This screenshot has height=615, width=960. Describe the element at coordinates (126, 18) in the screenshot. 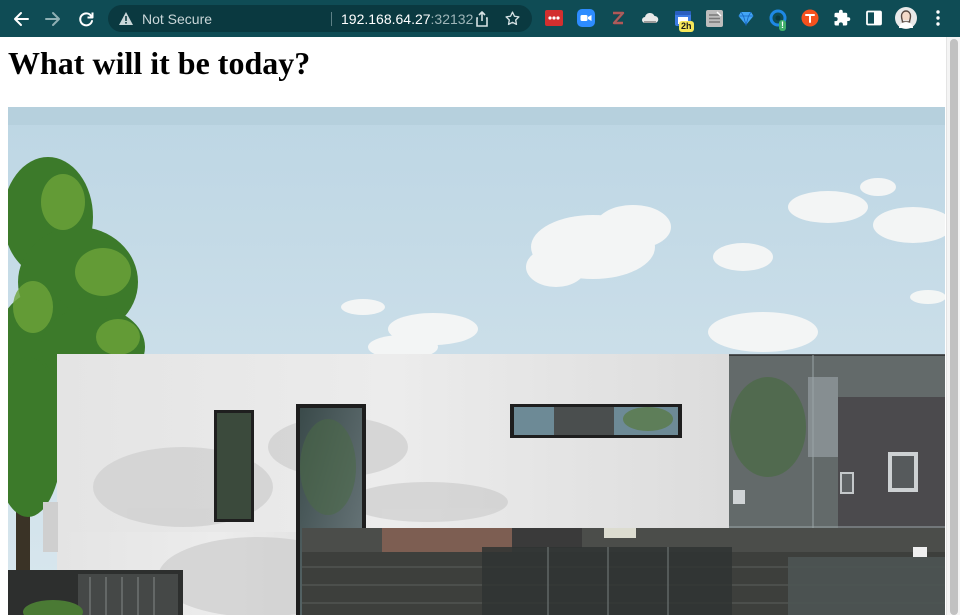

I see `warning-icon` at that location.